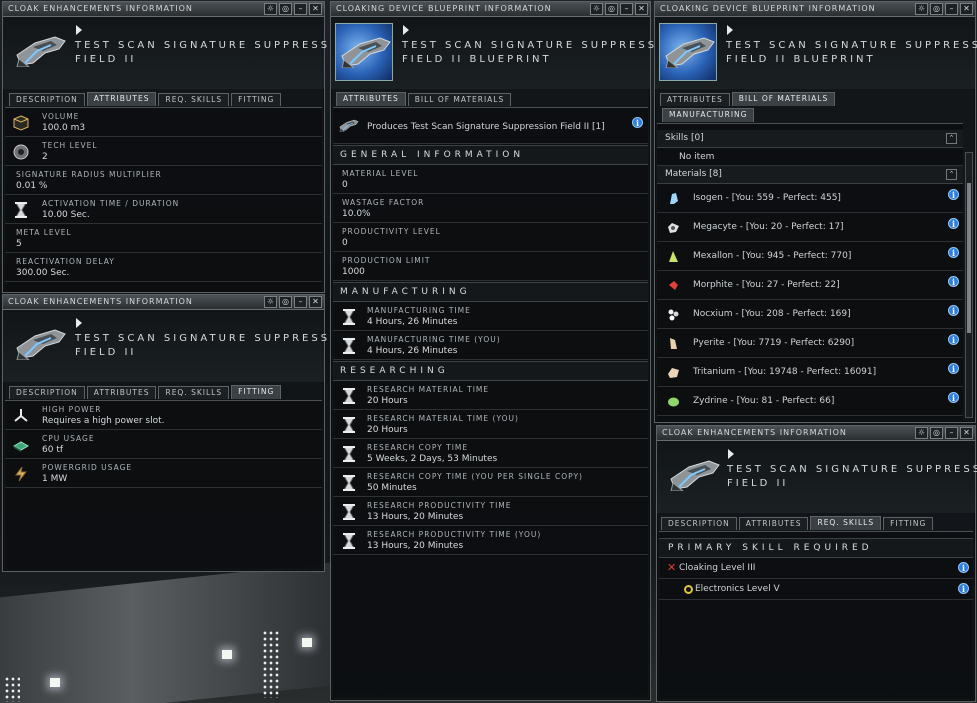 This screenshot has height=703, width=977. I want to click on station-light-strip, so click(271, 664).